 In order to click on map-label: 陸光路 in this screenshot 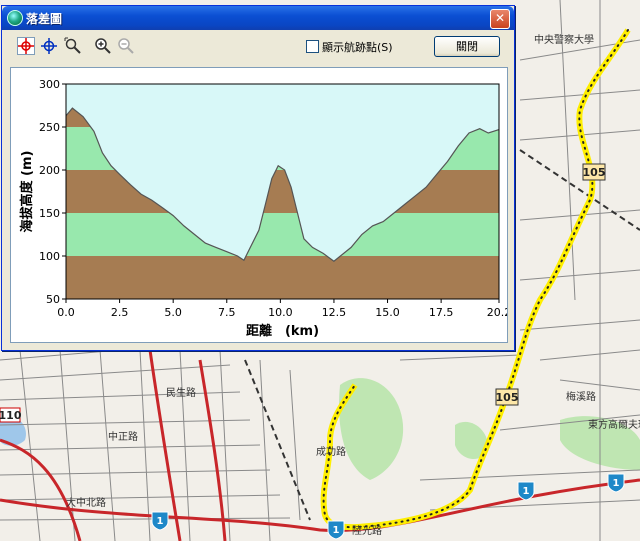, I will do `click(367, 530)`.